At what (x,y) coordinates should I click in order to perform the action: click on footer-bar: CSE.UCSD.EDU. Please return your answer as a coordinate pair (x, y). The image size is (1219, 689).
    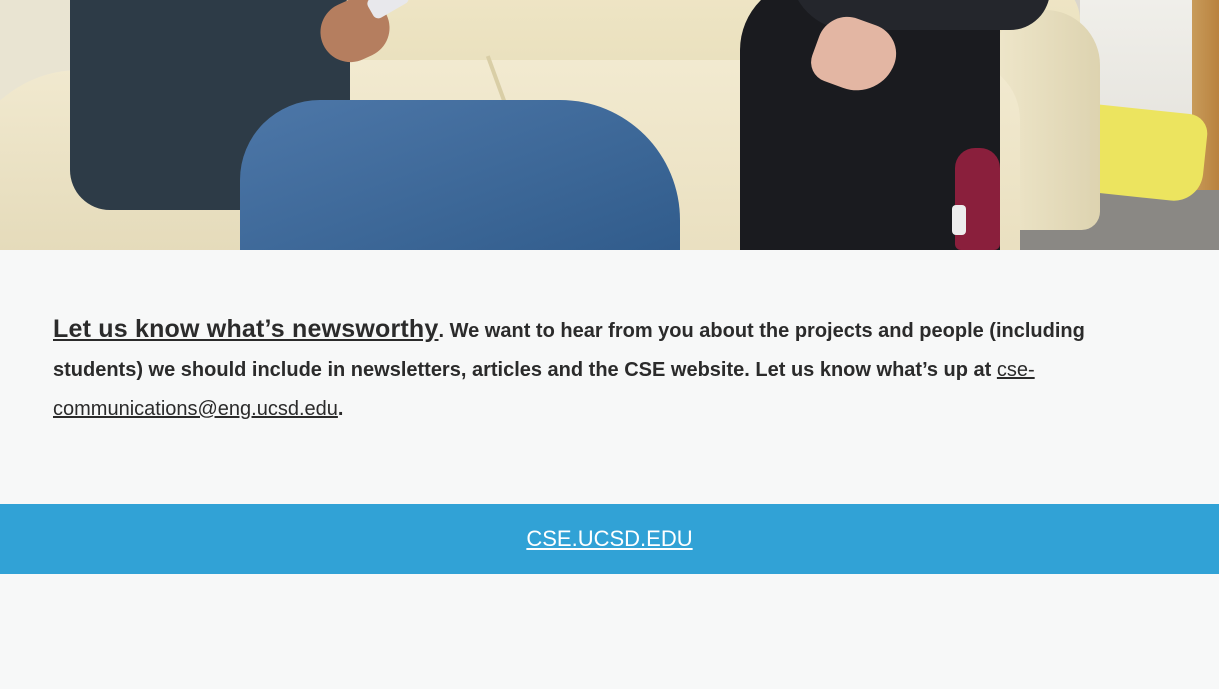
    Looking at the image, I should click on (609, 539).